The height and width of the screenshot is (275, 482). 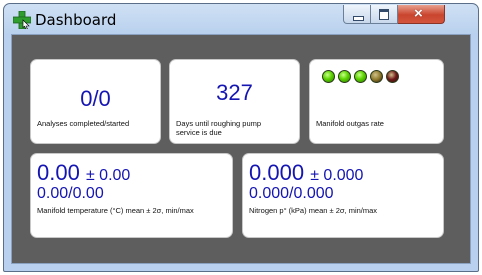 What do you see at coordinates (83, 173) in the screenshot?
I see `temperature-mean: 0.00 ± 0.00` at bounding box center [83, 173].